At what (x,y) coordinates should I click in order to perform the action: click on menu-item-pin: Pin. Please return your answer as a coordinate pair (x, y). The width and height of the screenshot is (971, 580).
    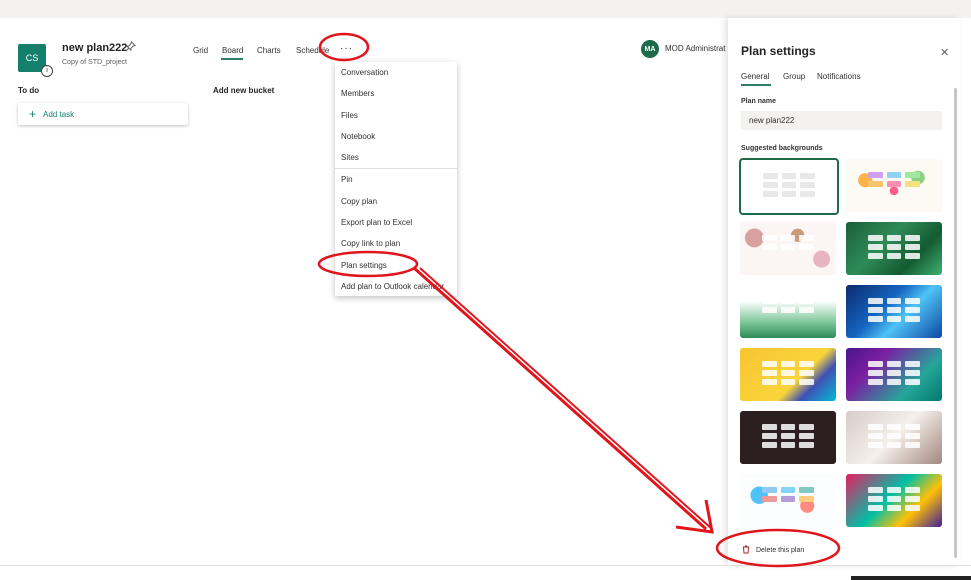
    Looking at the image, I should click on (396, 179).